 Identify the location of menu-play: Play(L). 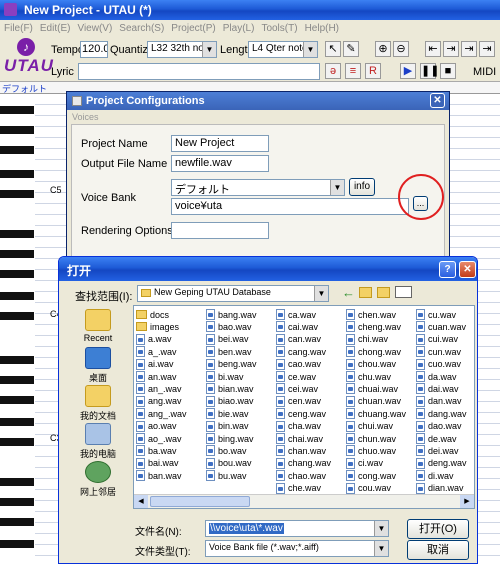
(239, 28).